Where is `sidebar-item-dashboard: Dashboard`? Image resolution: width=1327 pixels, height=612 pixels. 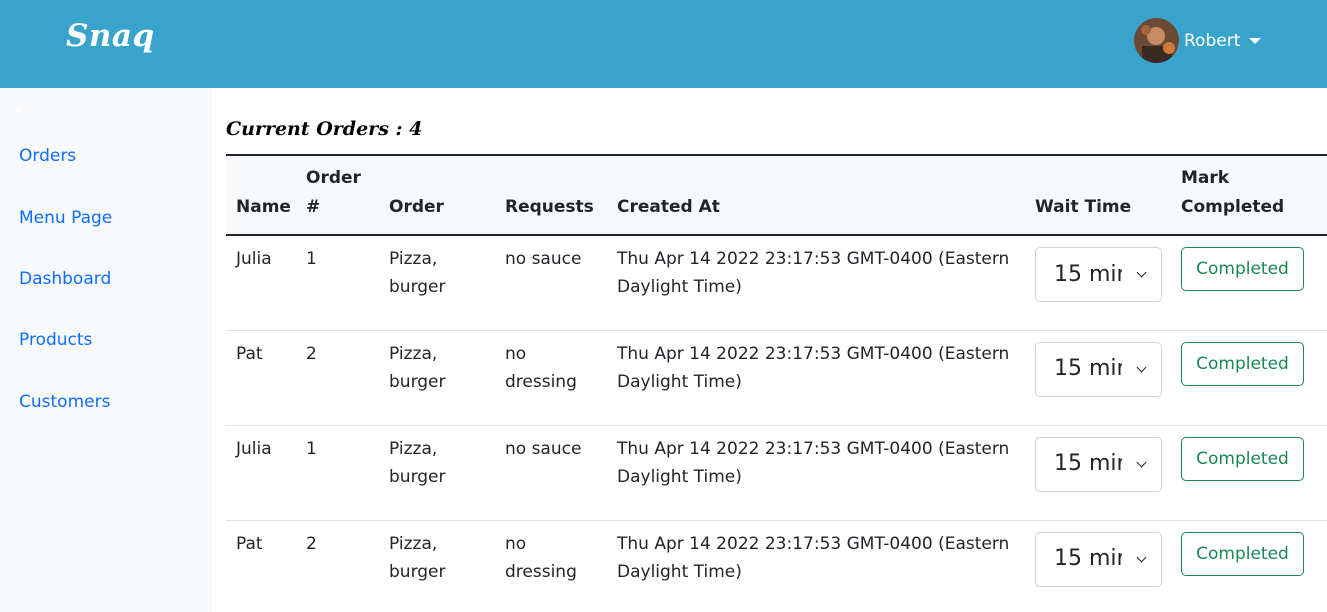 sidebar-item-dashboard: Dashboard is located at coordinates (65, 279).